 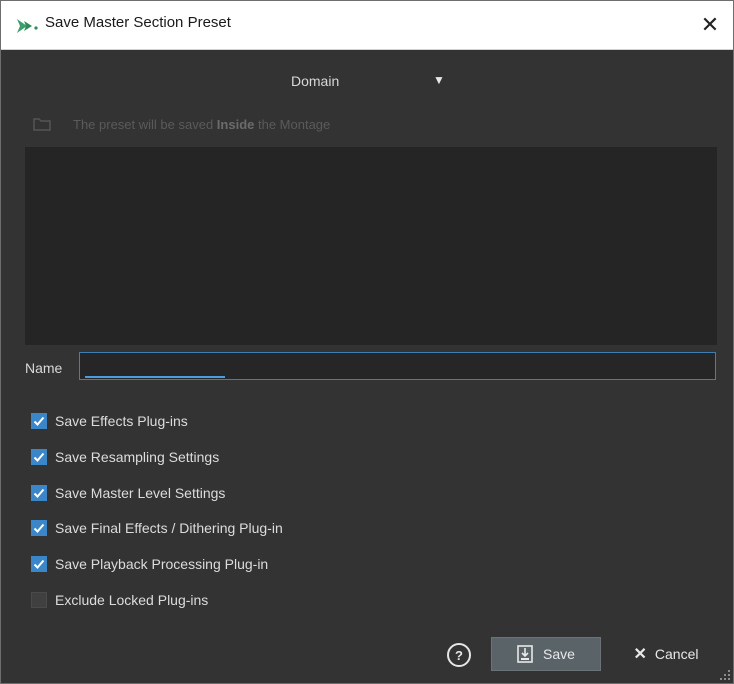 What do you see at coordinates (44, 368) in the screenshot?
I see `name-label: Name` at bounding box center [44, 368].